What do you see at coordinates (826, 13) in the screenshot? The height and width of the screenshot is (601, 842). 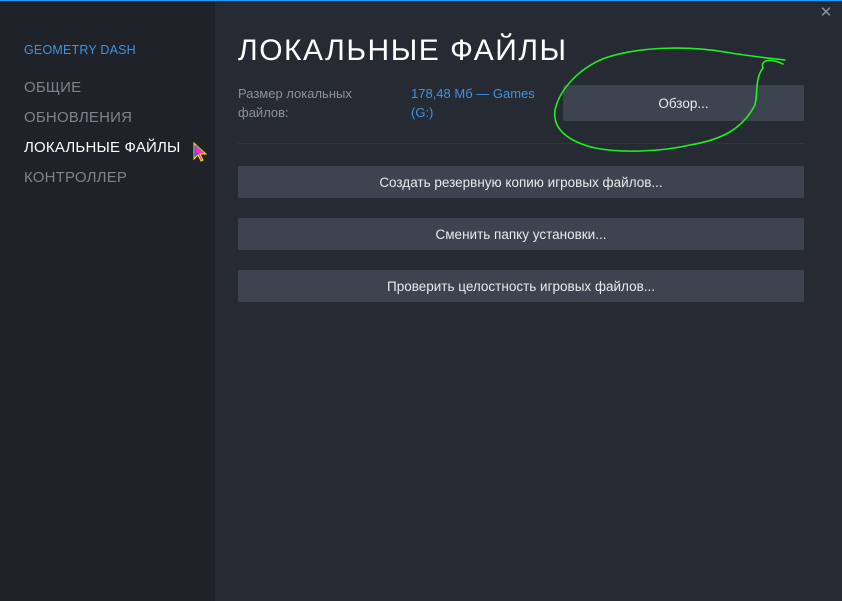 I see `close-icon: ✕` at bounding box center [826, 13].